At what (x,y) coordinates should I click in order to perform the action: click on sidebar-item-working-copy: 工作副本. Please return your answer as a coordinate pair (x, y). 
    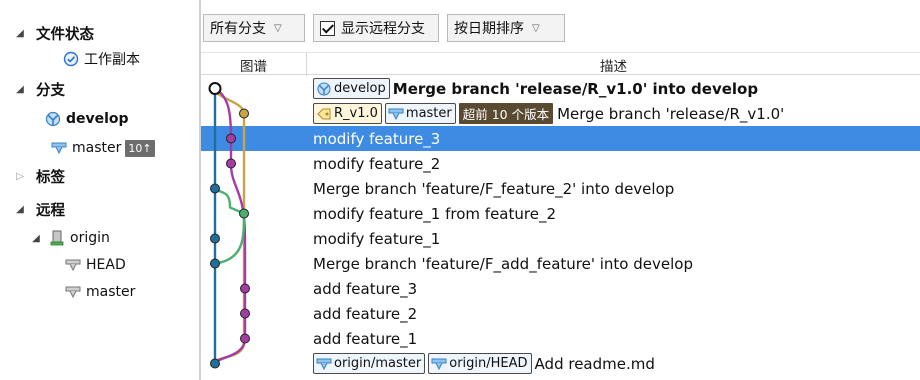
    Looking at the image, I should click on (101, 59).